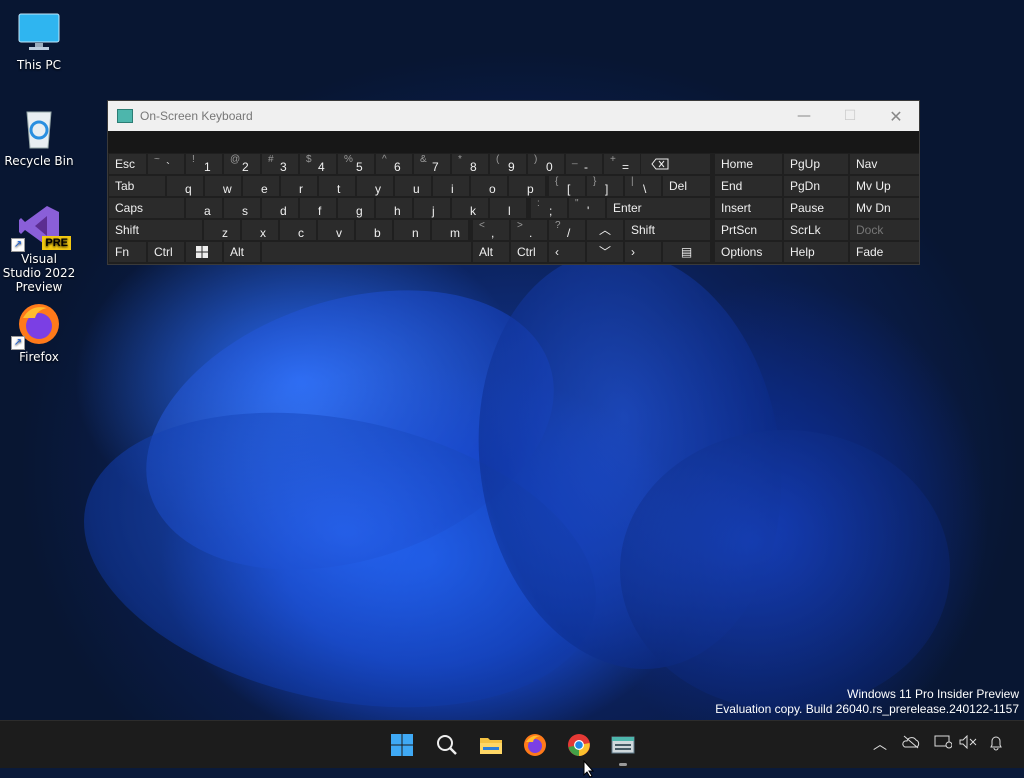 The image size is (1024, 778). Describe the element at coordinates (336, 230) in the screenshot. I see `key-v: v` at that location.